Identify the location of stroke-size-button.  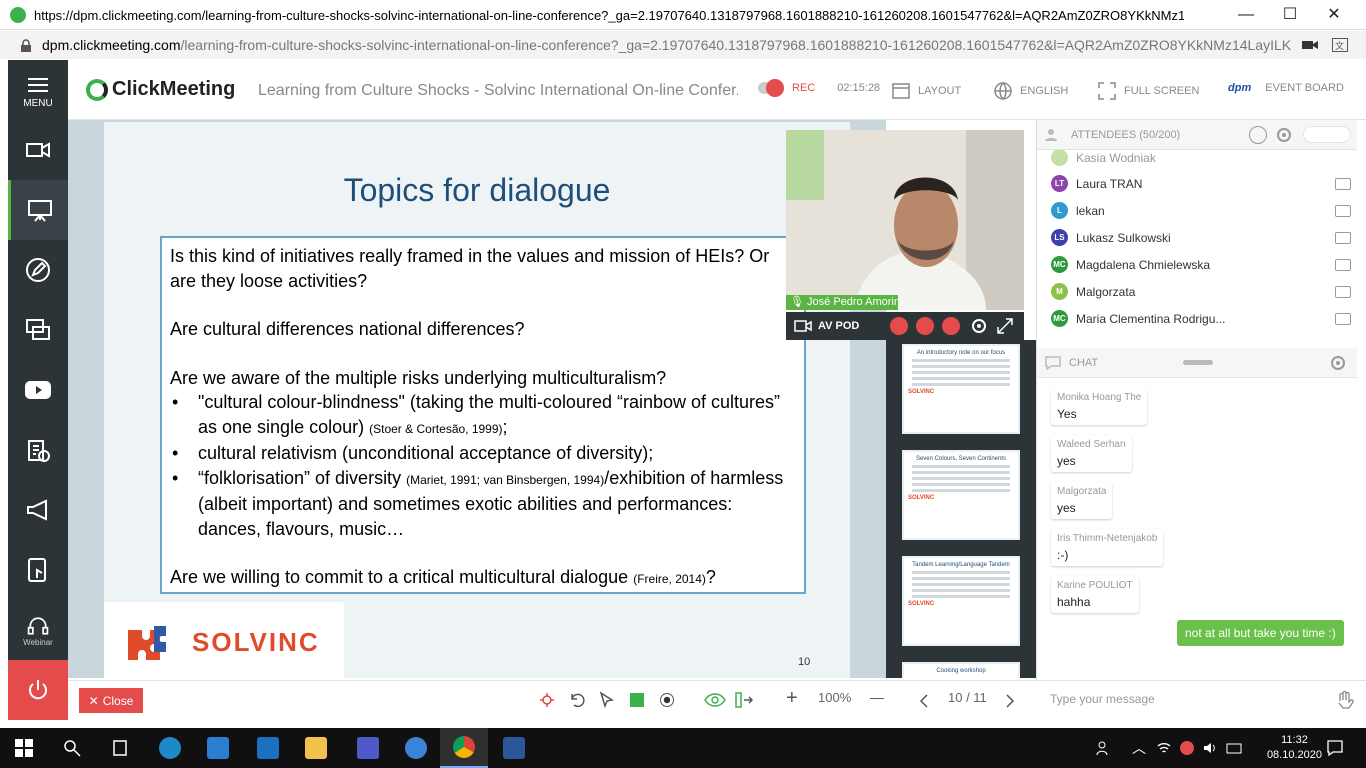
(667, 700).